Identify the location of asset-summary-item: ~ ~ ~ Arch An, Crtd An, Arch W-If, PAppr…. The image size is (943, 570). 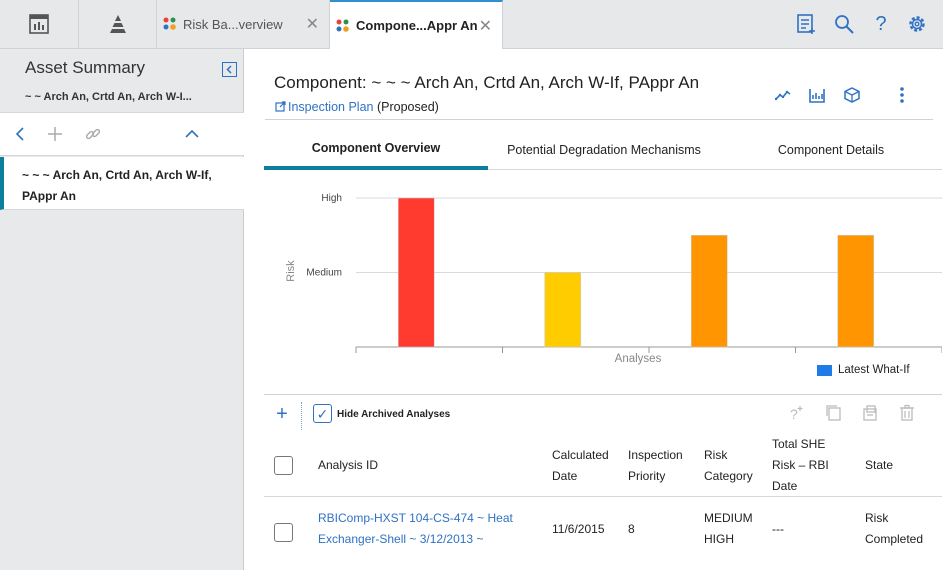
(122, 183).